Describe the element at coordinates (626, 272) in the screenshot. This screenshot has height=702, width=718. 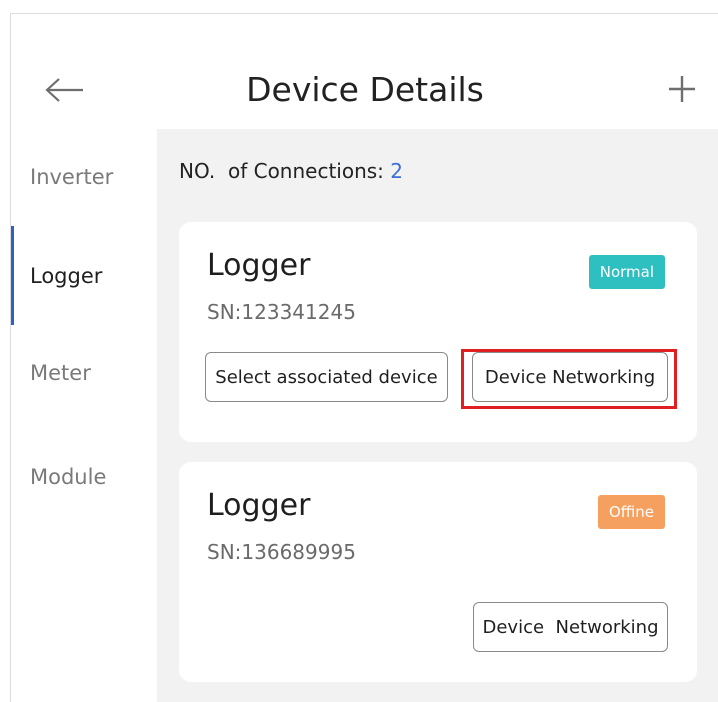
I see `status-badge: Normal` at that location.